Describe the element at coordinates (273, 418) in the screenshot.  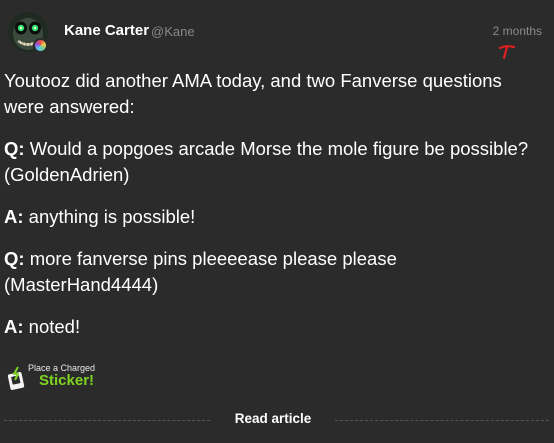
I see `read-article-link: Read article` at that location.